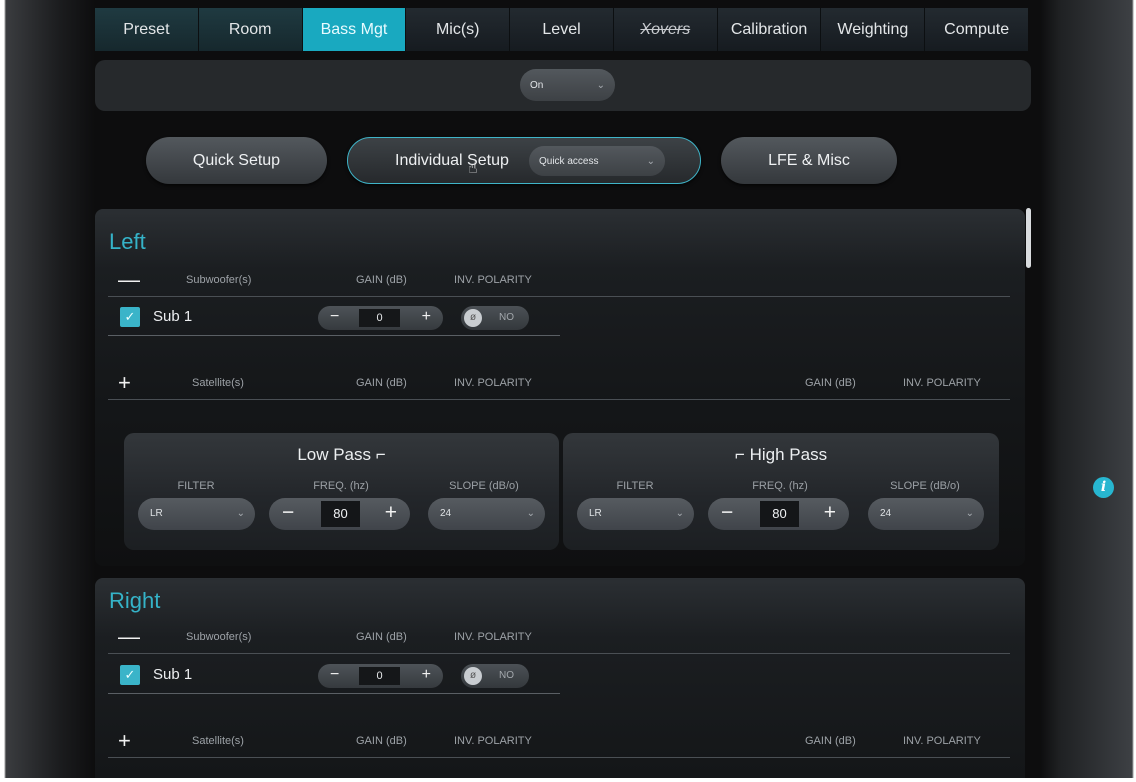 The width and height of the screenshot is (1136, 782). Describe the element at coordinates (780, 486) in the screenshot. I see `freq-label: FREQ. (hz)` at that location.